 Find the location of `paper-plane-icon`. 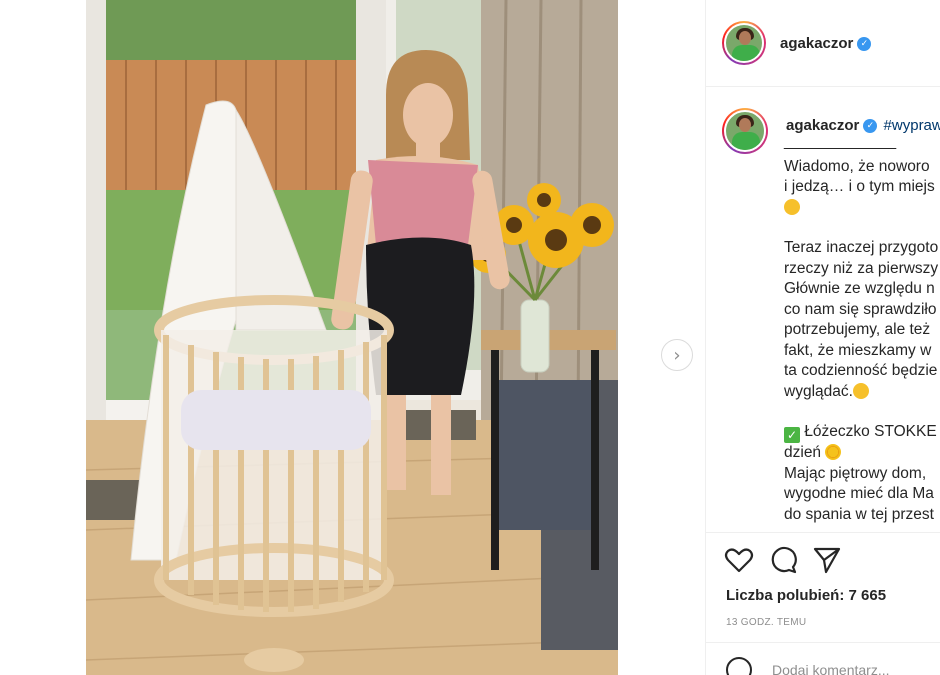

paper-plane-icon is located at coordinates (827, 560).